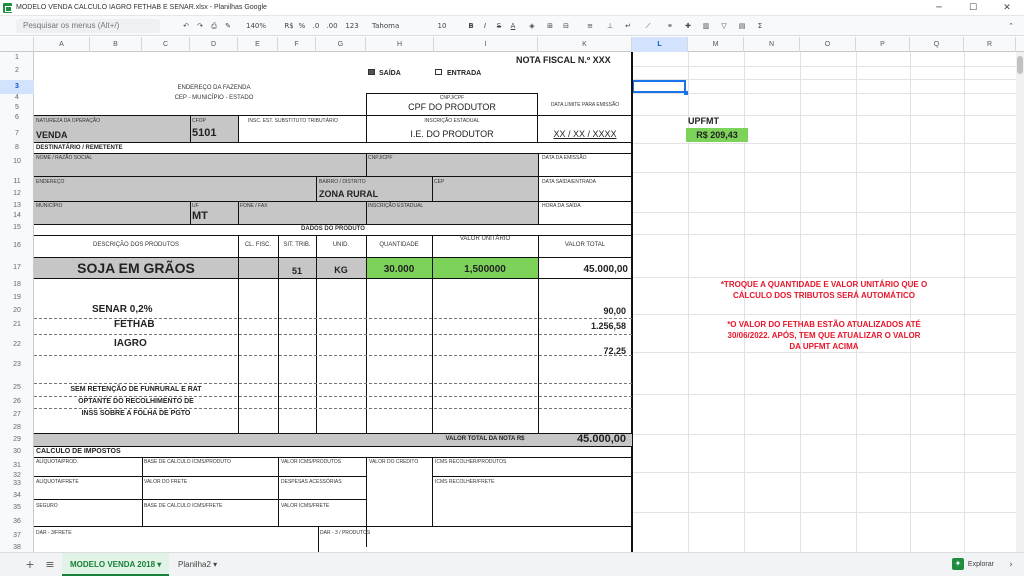 This screenshot has width=1024, height=577. What do you see at coordinates (17, 181) in the screenshot?
I see `row-header: 11` at bounding box center [17, 181].